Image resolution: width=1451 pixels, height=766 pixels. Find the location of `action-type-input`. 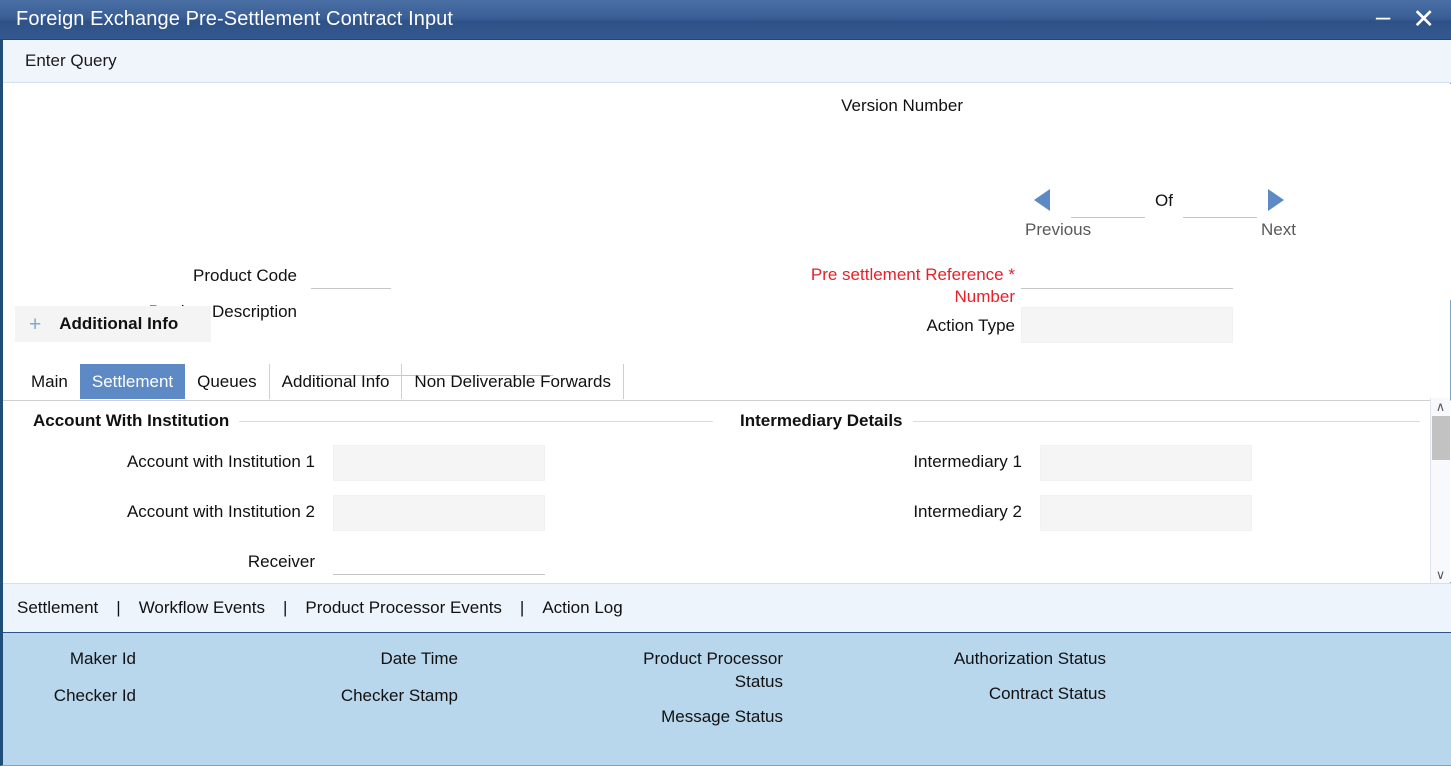

action-type-input is located at coordinates (1127, 325).